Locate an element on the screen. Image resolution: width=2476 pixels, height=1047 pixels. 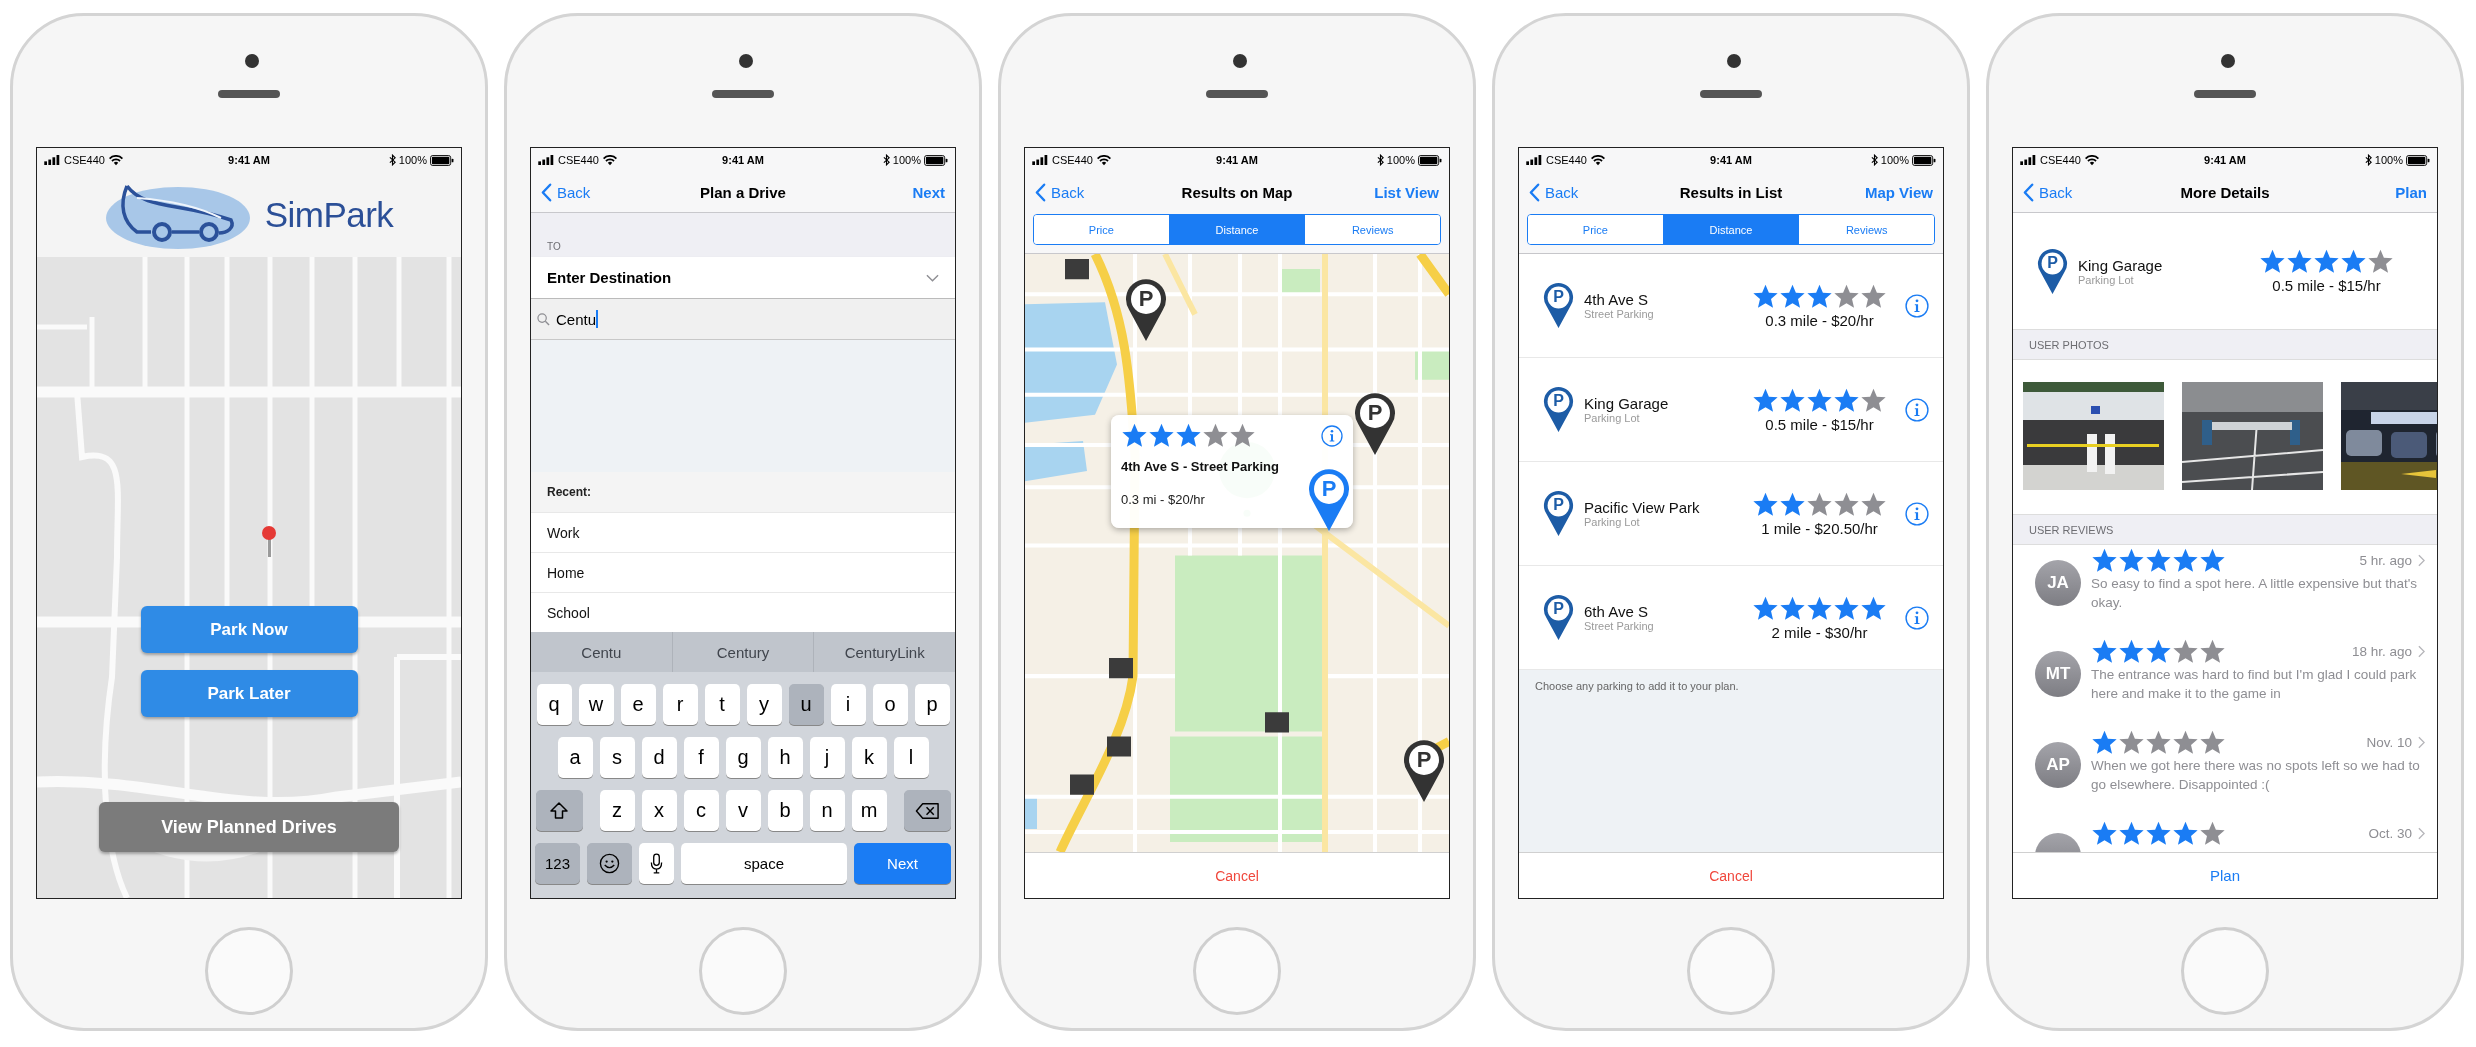
keyboard-key: h is located at coordinates (785, 757).